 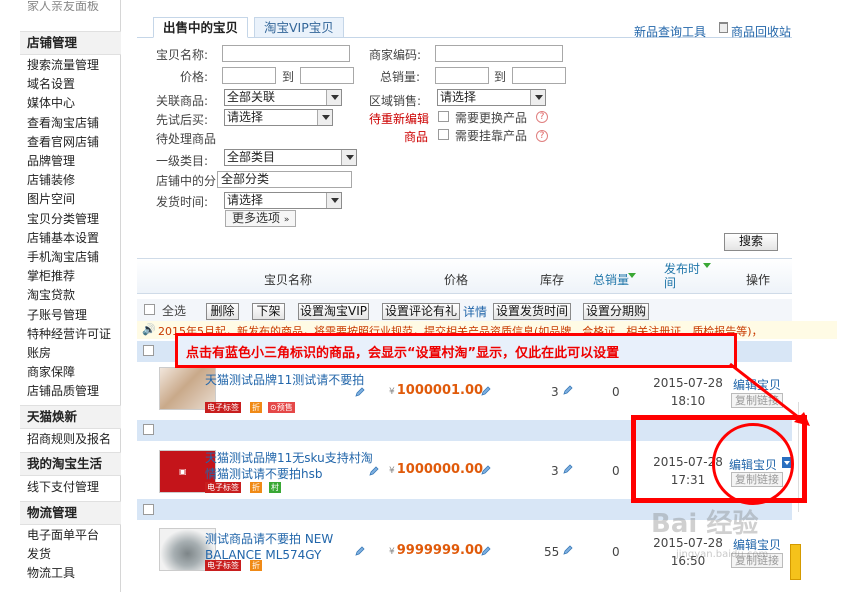 What do you see at coordinates (69, 439) in the screenshot?
I see `sidebar-item: 招商规则及报名` at bounding box center [69, 439].